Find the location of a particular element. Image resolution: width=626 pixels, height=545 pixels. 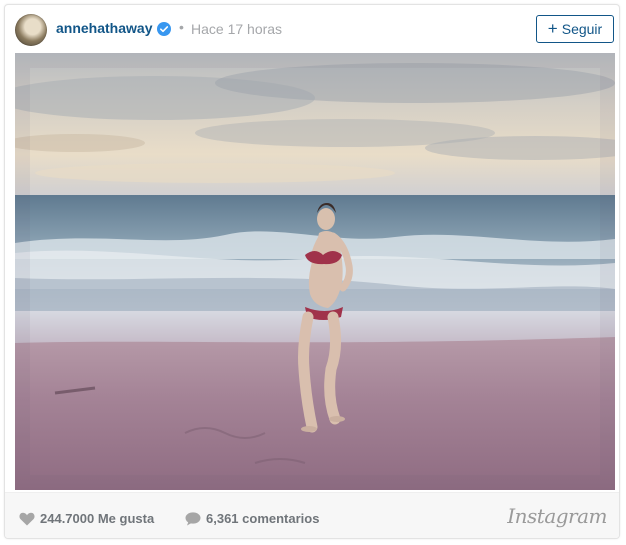

verified-badge-icon is located at coordinates (164, 29).